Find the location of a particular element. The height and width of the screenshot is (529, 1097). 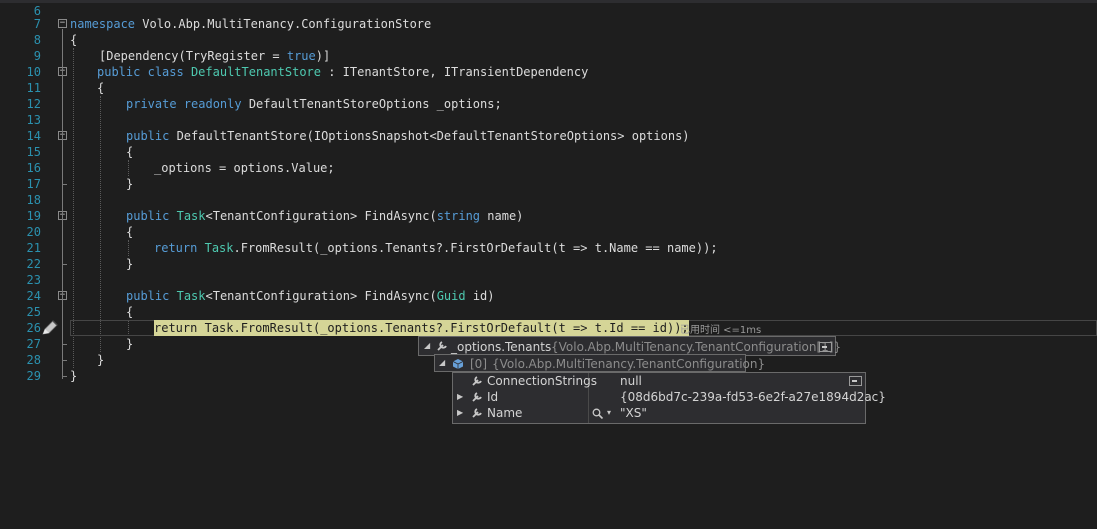

line-number: 10 is located at coordinates (33, 72).